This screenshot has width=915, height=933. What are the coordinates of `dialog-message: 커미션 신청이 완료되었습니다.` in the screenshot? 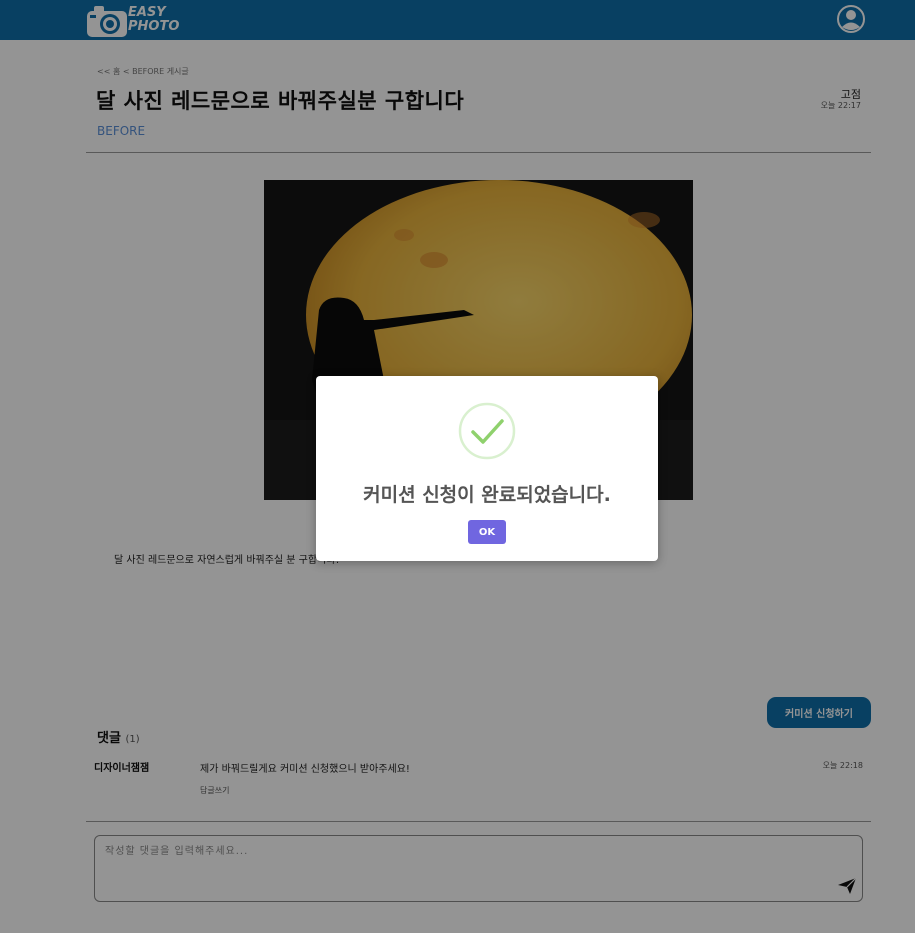 It's located at (487, 495).